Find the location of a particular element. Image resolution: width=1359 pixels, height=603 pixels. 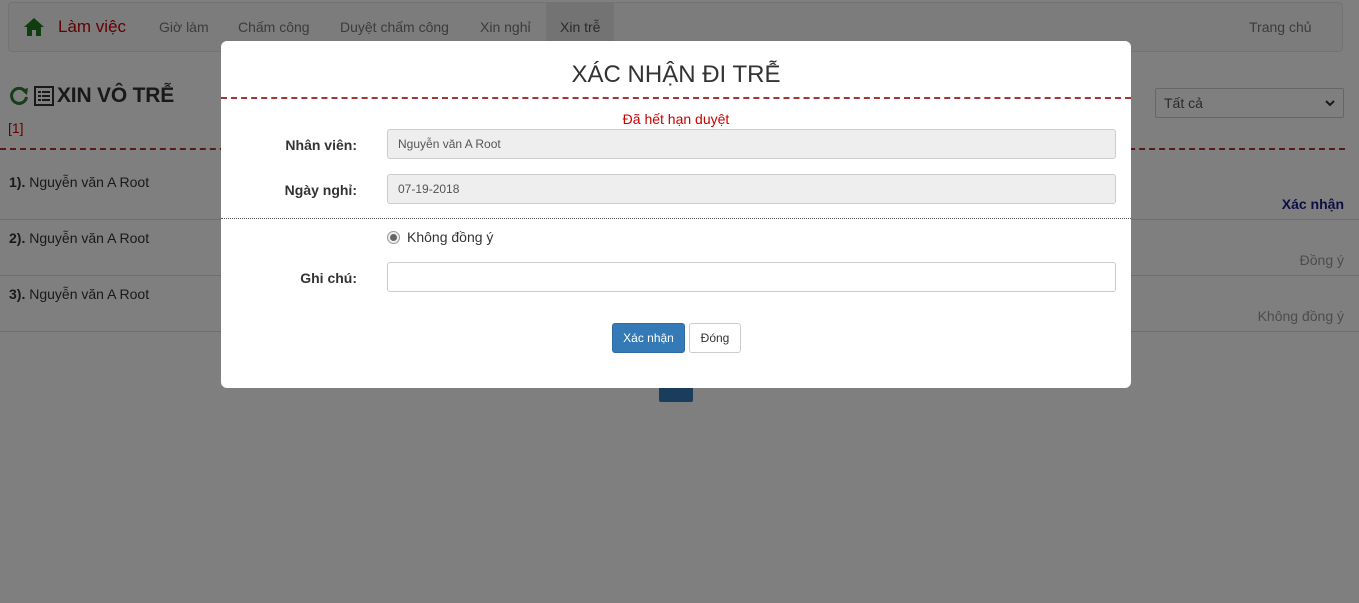

employee-label: Nhân viên: is located at coordinates (321, 145).